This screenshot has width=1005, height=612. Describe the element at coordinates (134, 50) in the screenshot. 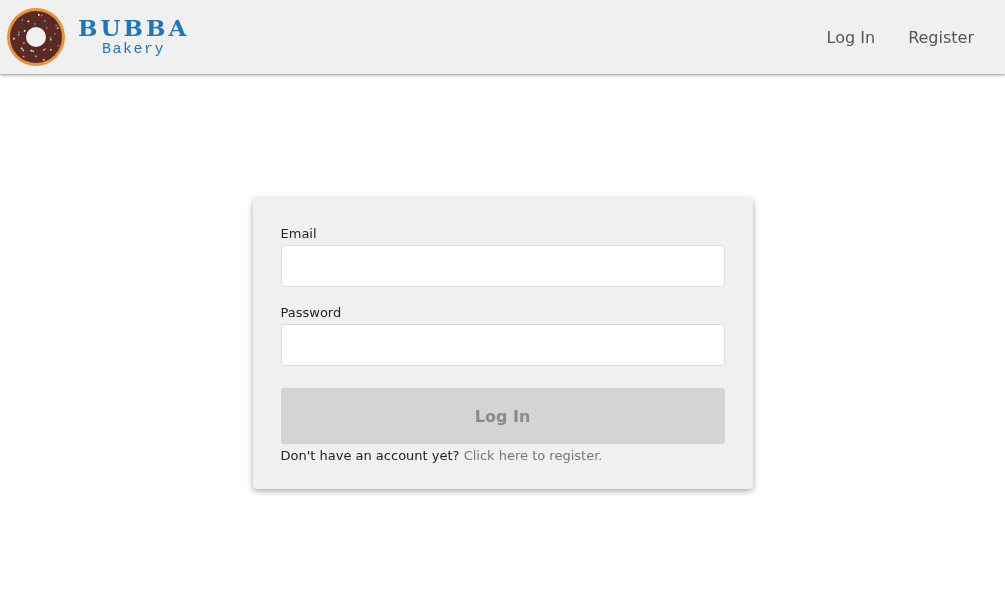

I see `brand-subtitle: Bakery` at that location.